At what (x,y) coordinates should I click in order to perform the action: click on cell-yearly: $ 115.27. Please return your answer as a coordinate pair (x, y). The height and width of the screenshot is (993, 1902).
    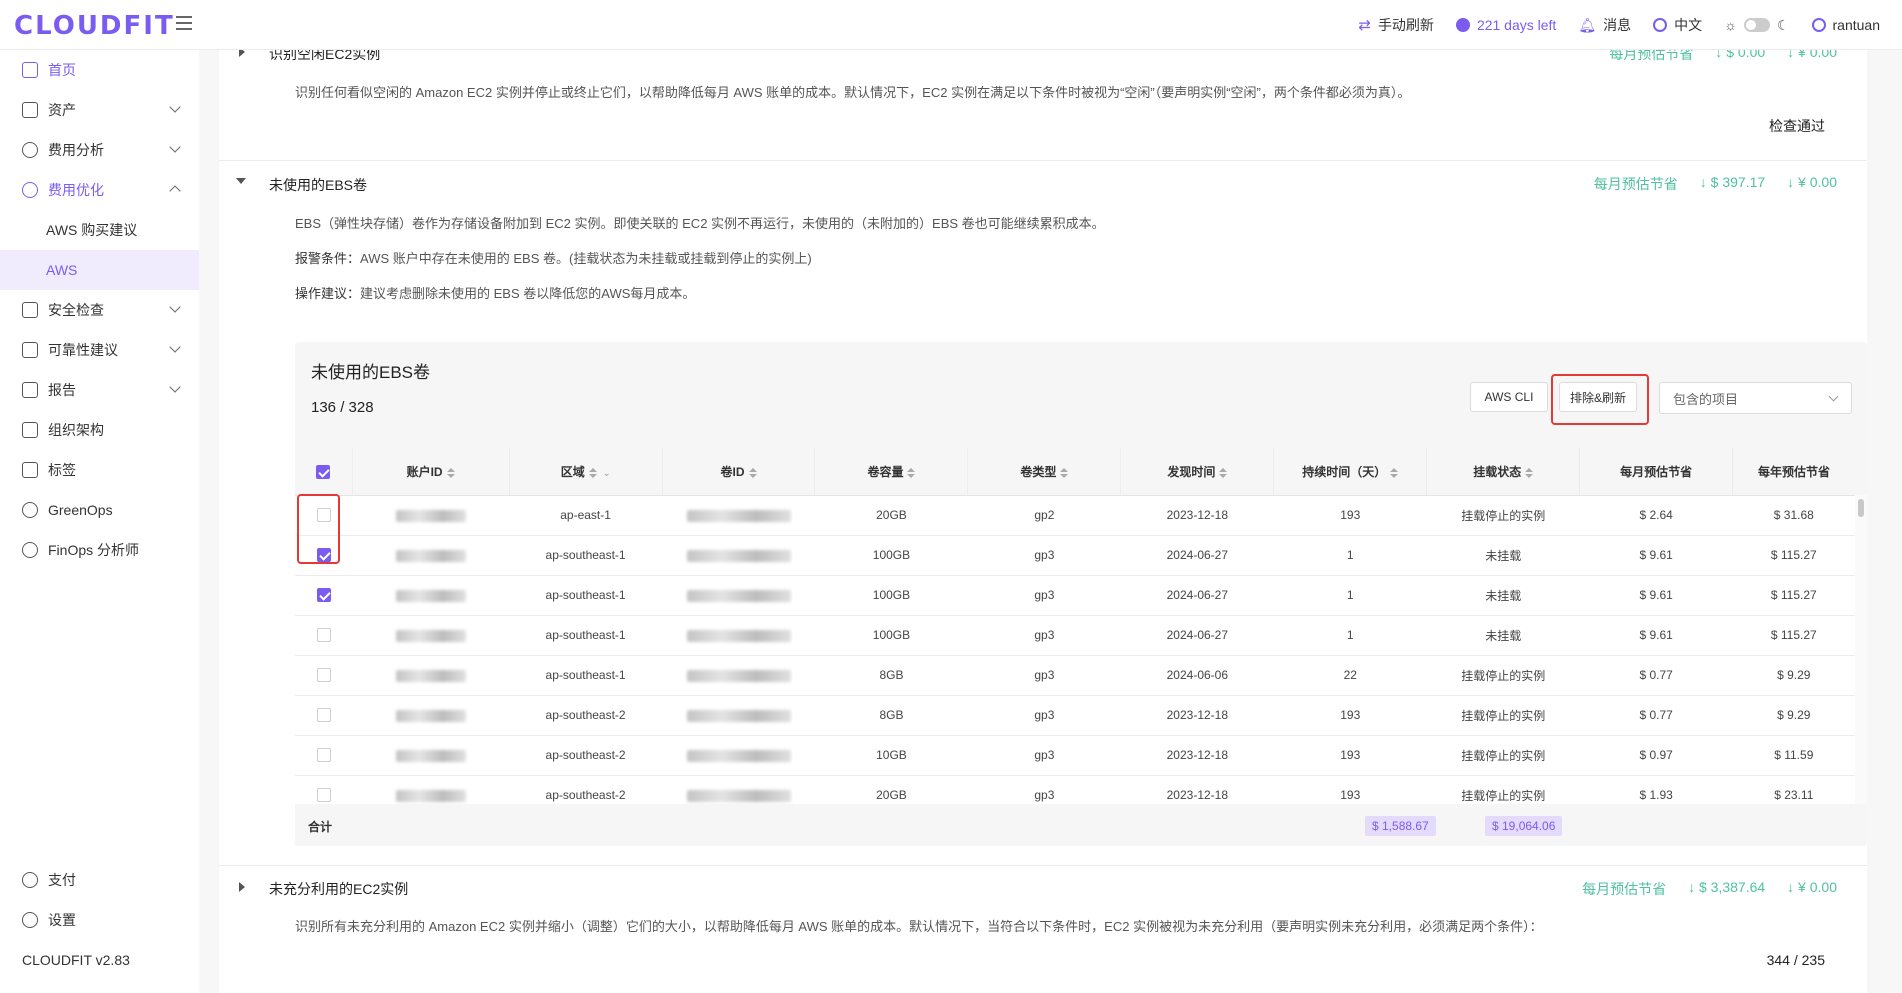
    Looking at the image, I should click on (1793, 595).